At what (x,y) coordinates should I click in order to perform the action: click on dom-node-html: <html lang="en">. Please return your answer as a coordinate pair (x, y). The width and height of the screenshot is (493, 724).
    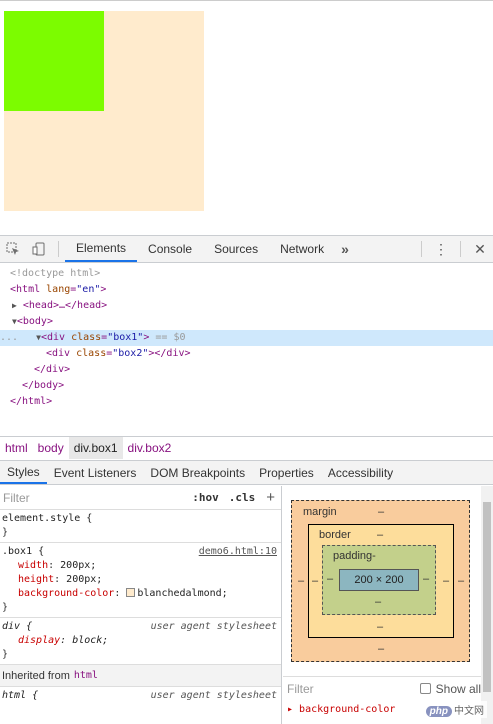
    Looking at the image, I should click on (246, 290).